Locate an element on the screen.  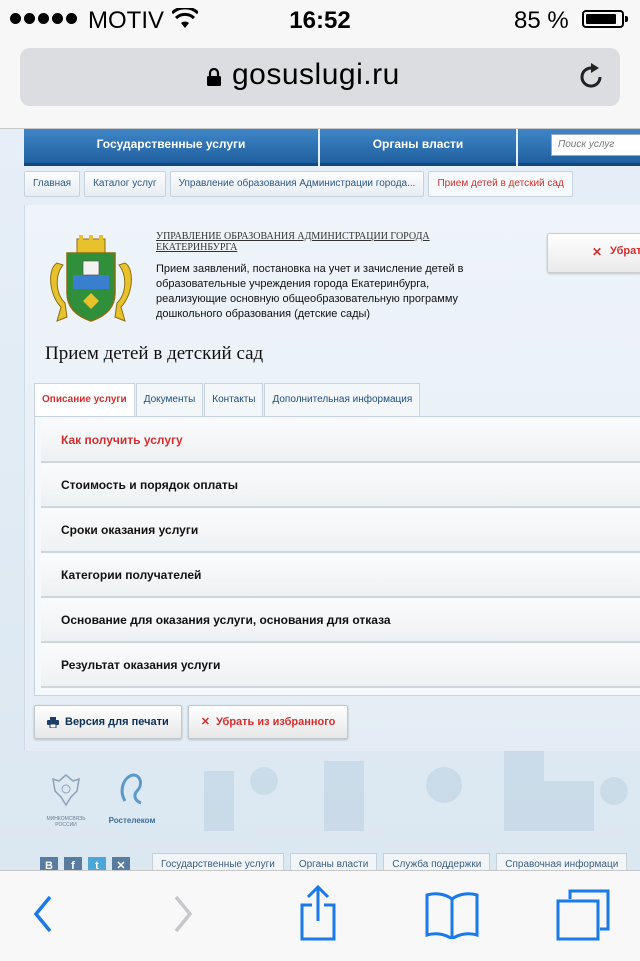
accordion-label: Сроки оказания услуги is located at coordinates (130, 530).